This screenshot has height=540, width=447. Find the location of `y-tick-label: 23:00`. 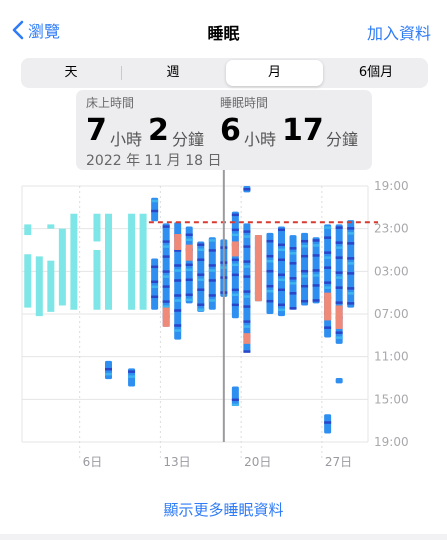

y-tick-label: 23:00 is located at coordinates (391, 229).